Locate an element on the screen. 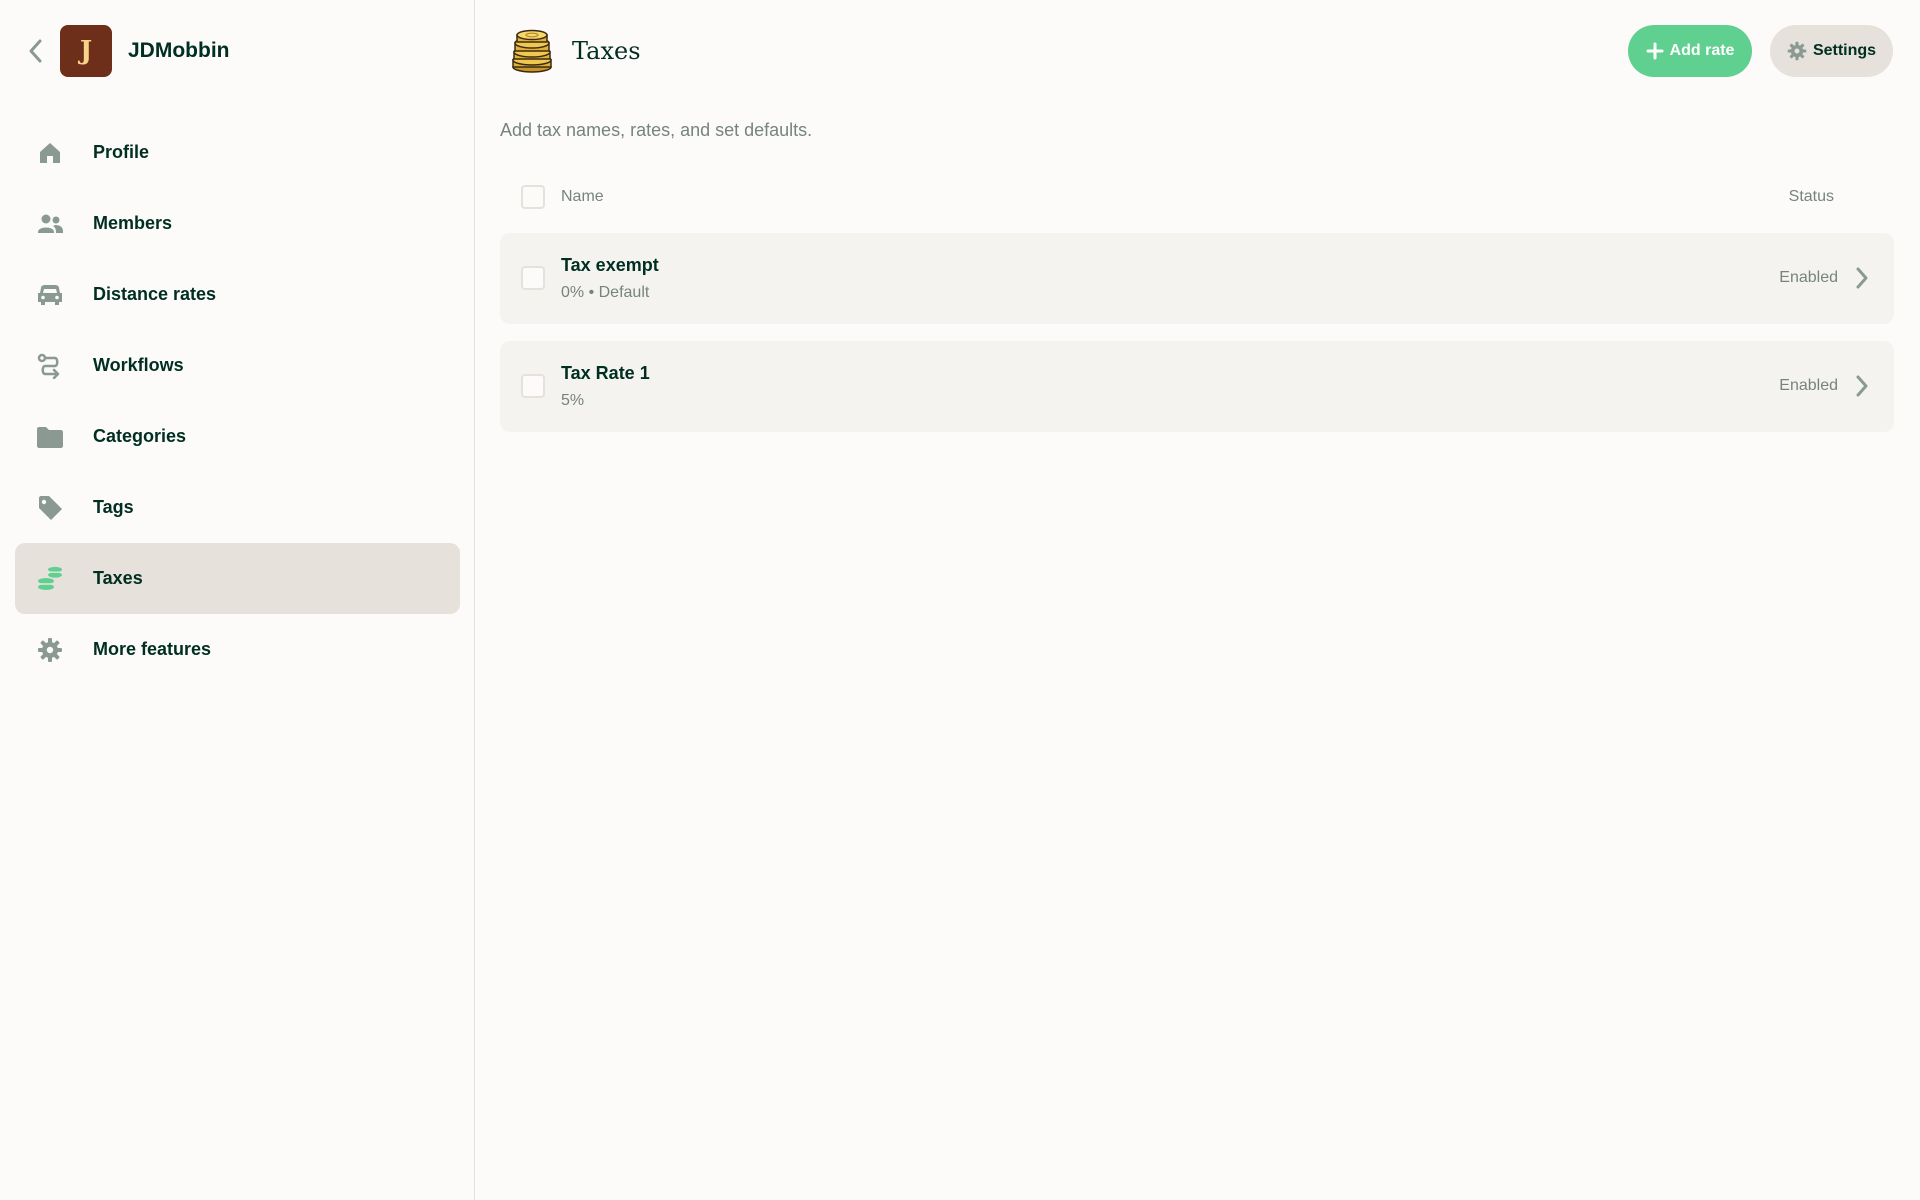 This screenshot has width=1920, height=1200. sidebar-item-categories: Categories is located at coordinates (237, 436).